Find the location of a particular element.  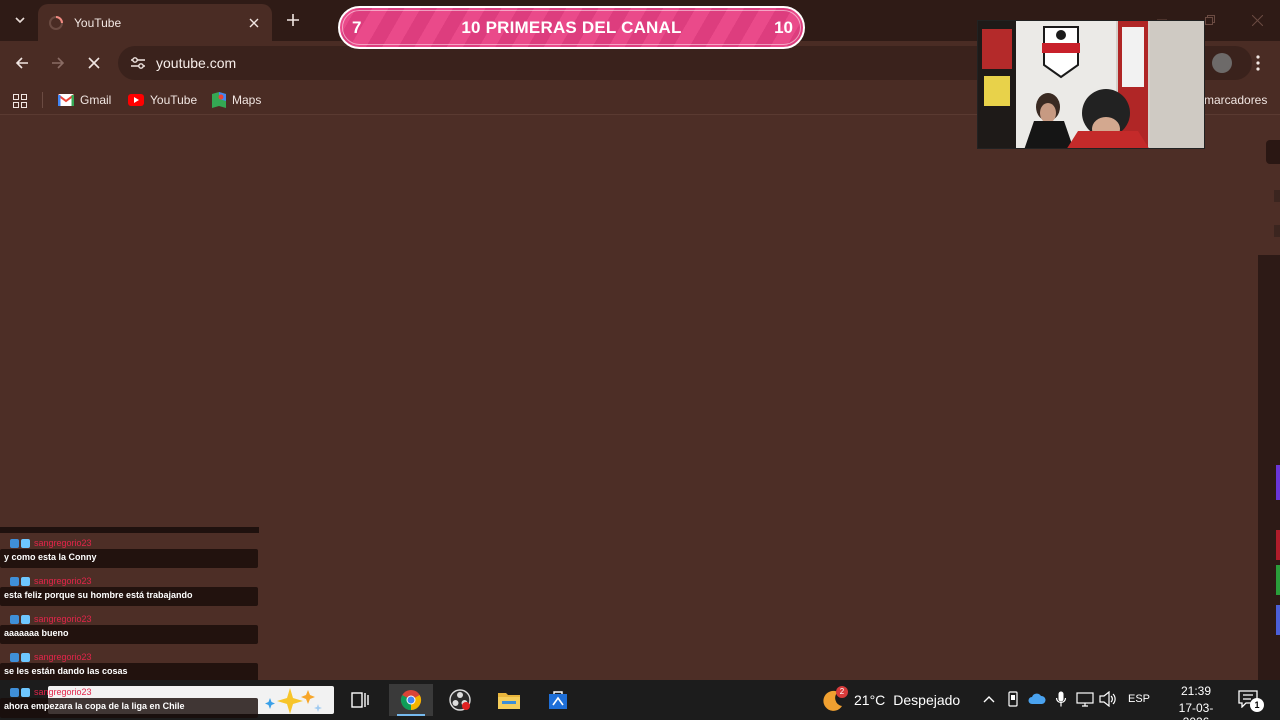

notification-center-button: 1 is located at coordinates (1251, 701).